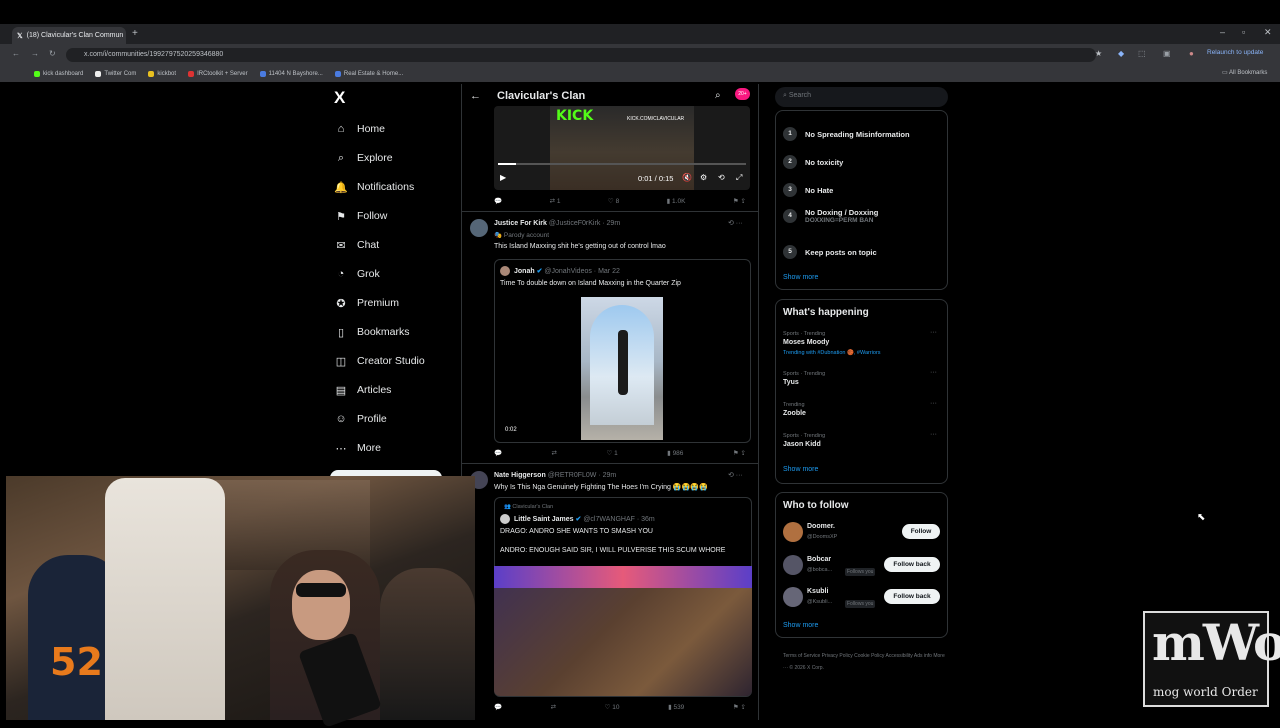  Describe the element at coordinates (819, 559) in the screenshot. I see `follow-suggestion-name: Bobcar` at that location.